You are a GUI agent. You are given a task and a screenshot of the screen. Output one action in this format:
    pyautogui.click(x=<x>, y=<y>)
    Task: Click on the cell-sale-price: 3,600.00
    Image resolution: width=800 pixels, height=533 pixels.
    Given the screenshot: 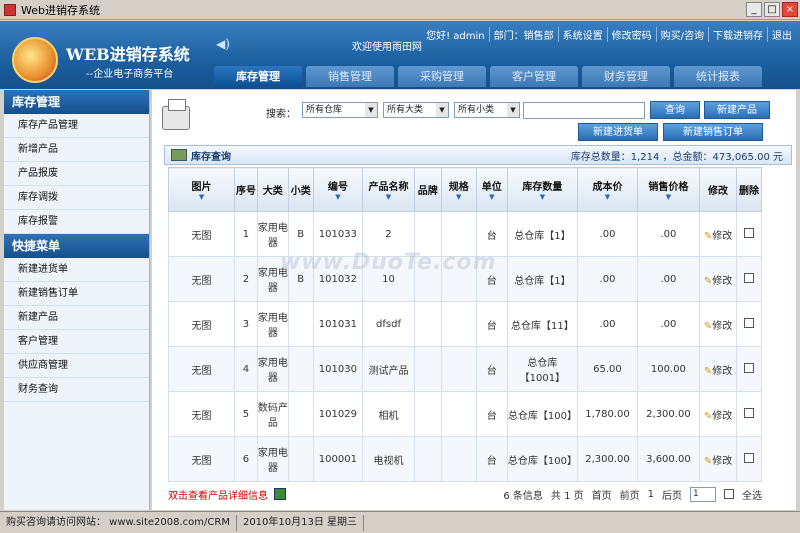 What is the action you would take?
    pyautogui.click(x=668, y=459)
    